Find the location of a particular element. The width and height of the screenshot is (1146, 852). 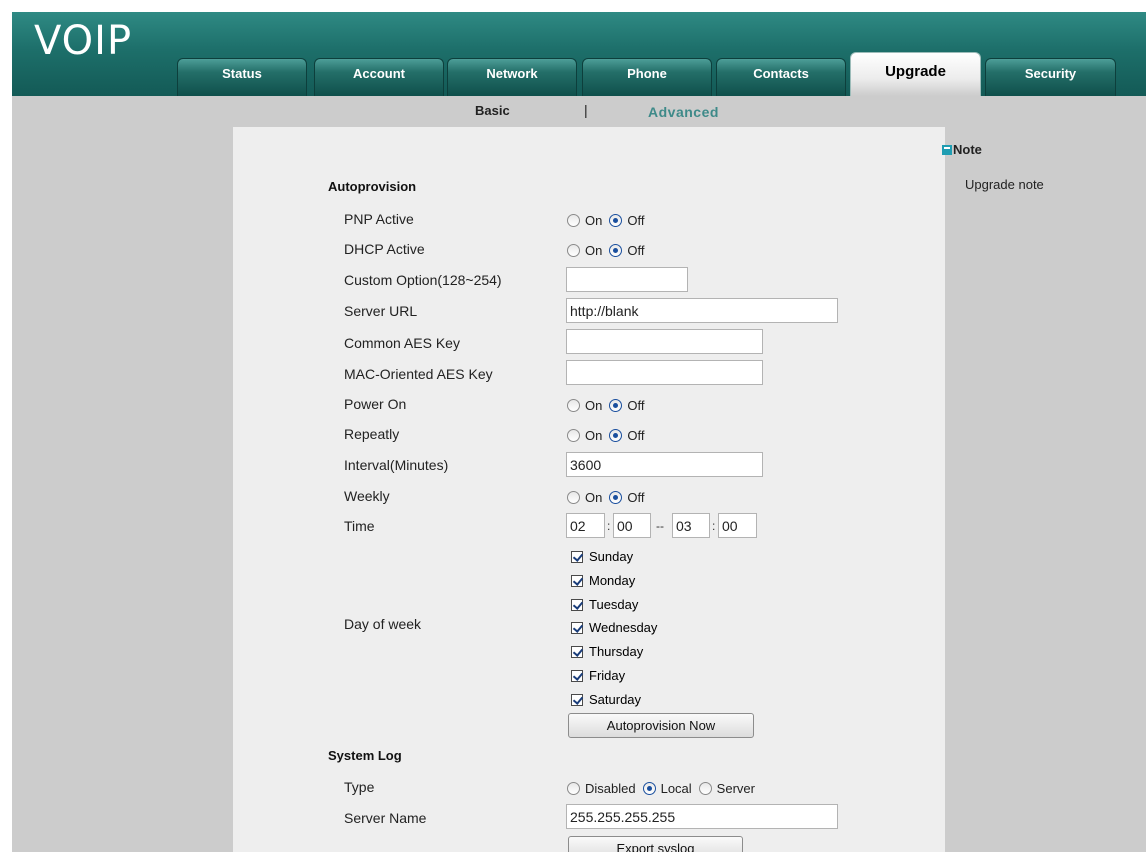

start-hour-input is located at coordinates (585, 525).